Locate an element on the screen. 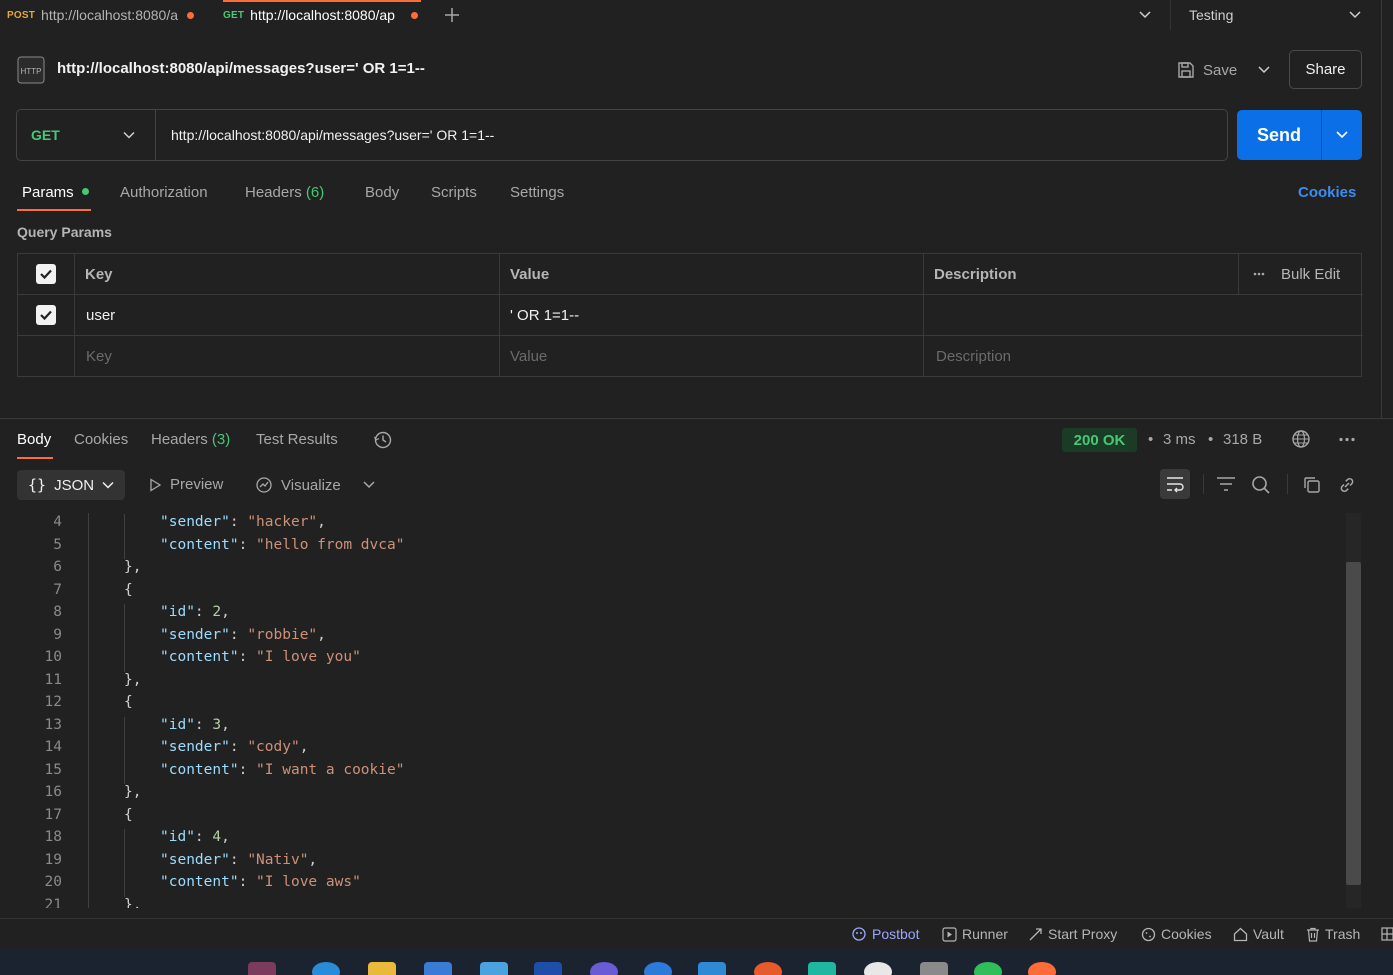 Image resolution: width=1393 pixels, height=975 pixels. toolbar-divider is located at coordinates (1287, 484).